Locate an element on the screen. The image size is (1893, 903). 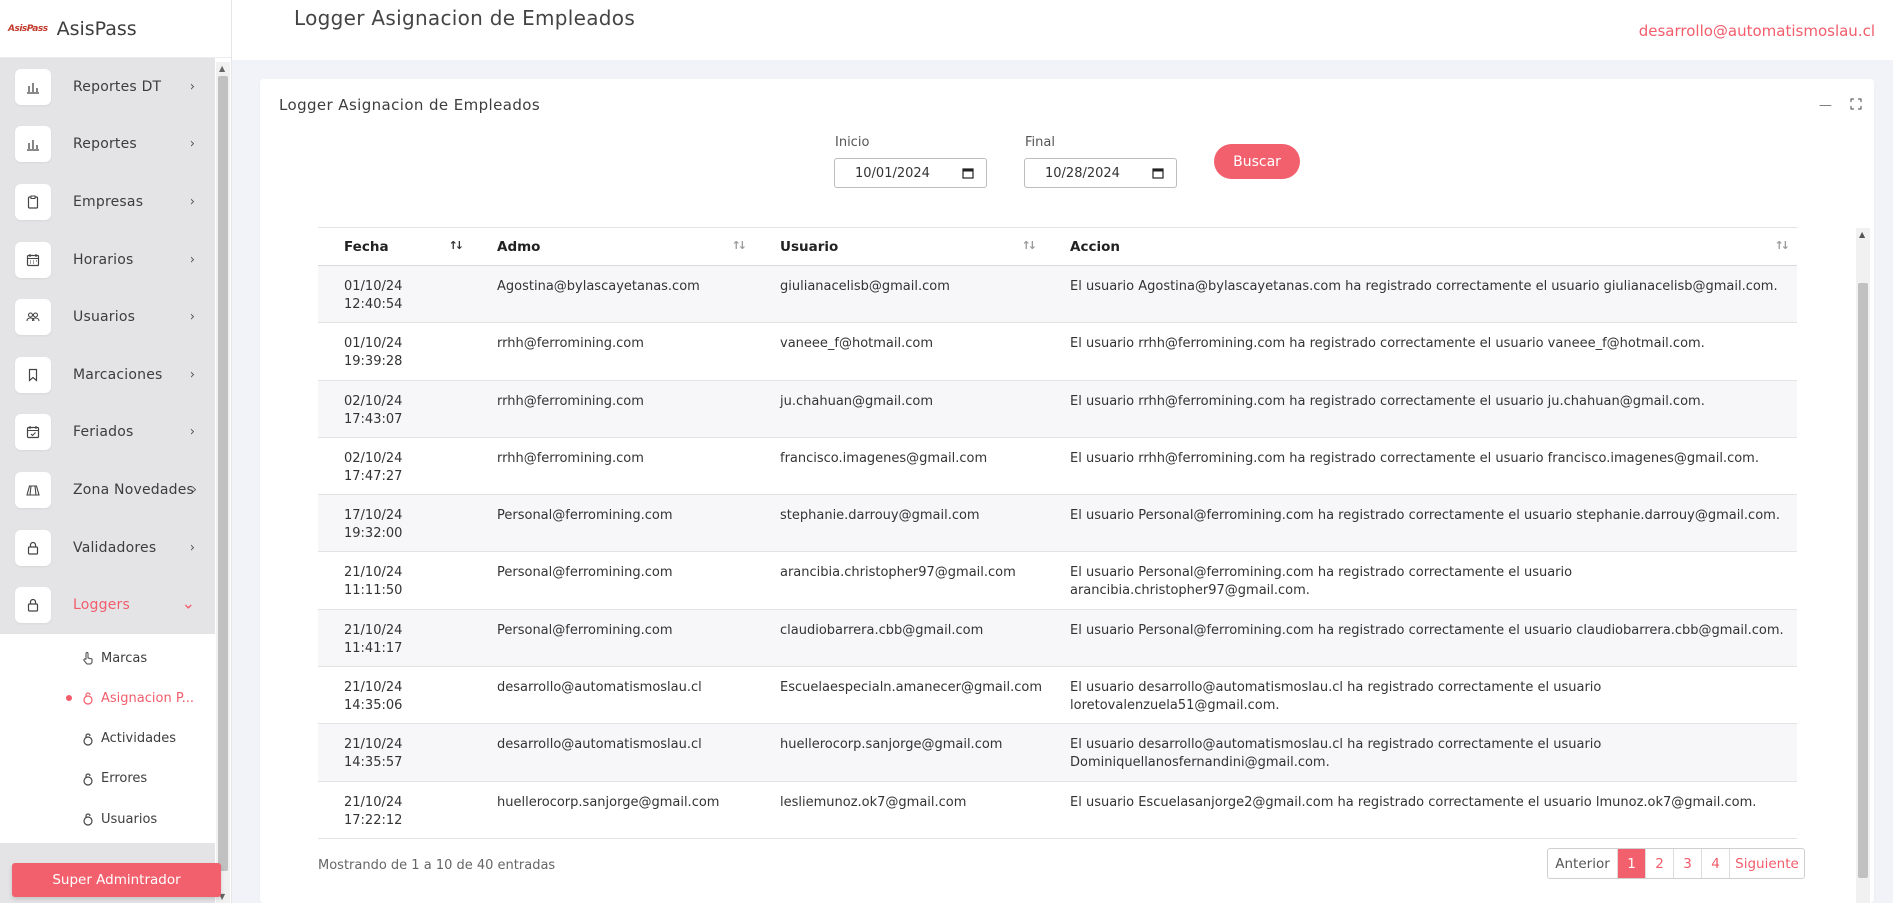
sidebar-item-label: Usuarios is located at coordinates (104, 317).